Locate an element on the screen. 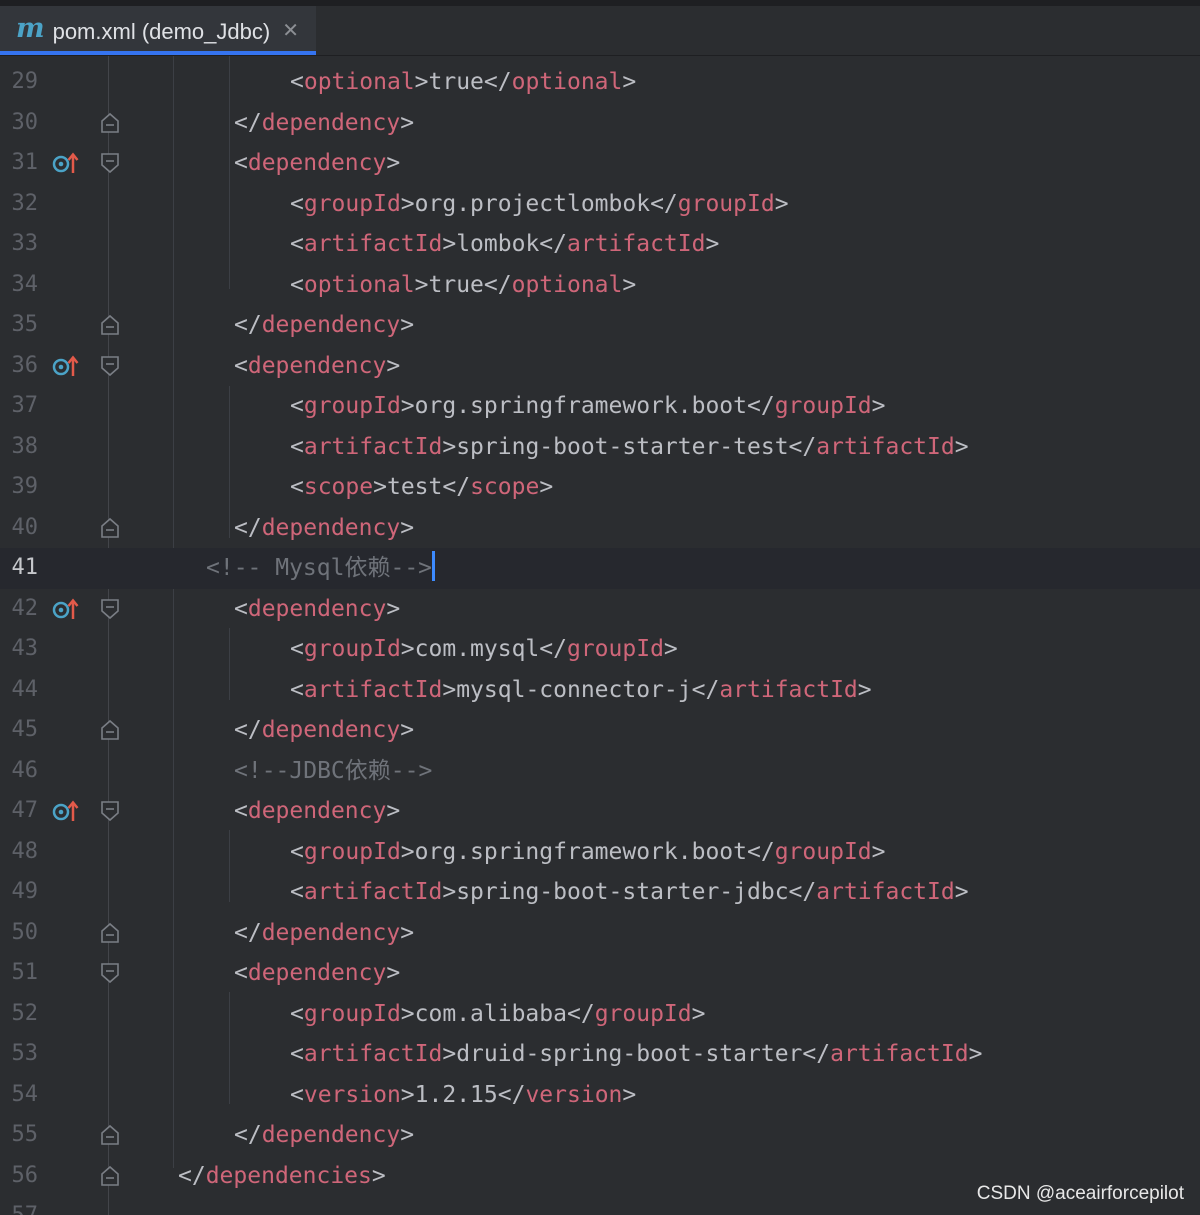 This screenshot has width=1200, height=1215. xml-tag-name: optional is located at coordinates (359, 284).